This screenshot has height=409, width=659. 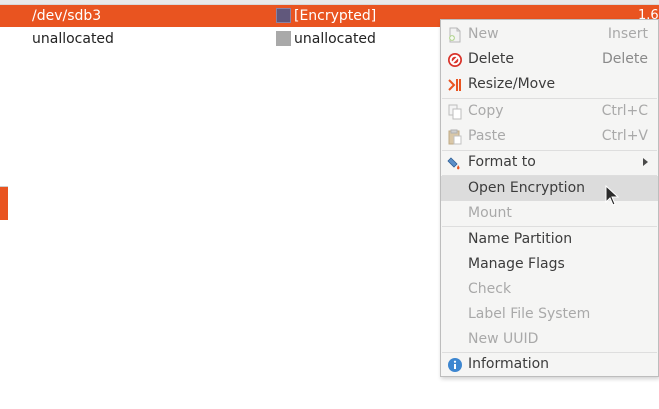 I want to click on menu-item-accelerator: Insert, so click(x=627, y=34).